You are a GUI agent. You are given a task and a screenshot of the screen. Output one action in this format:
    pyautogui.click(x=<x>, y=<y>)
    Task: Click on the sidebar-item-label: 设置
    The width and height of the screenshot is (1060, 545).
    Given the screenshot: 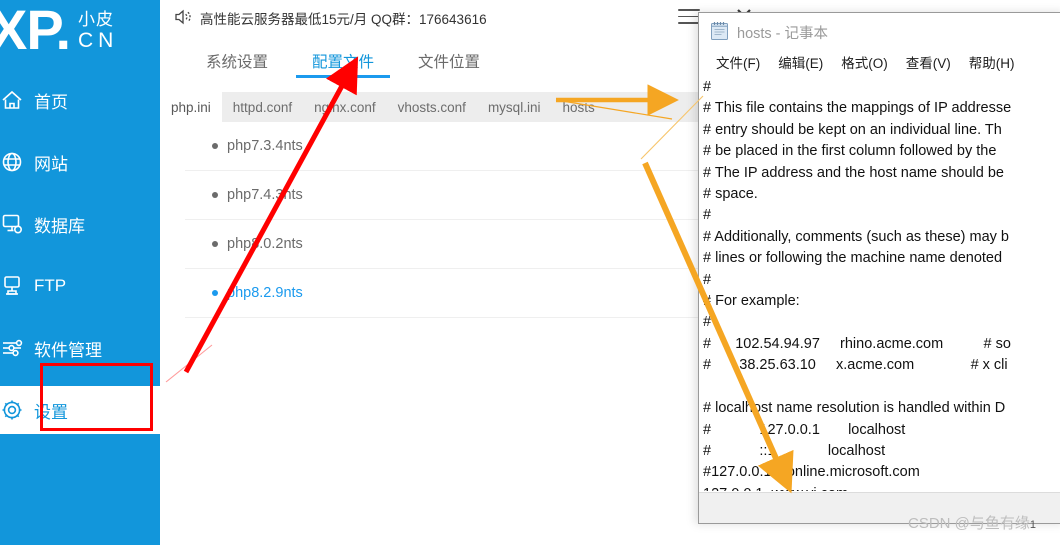 What is the action you would take?
    pyautogui.click(x=51, y=412)
    